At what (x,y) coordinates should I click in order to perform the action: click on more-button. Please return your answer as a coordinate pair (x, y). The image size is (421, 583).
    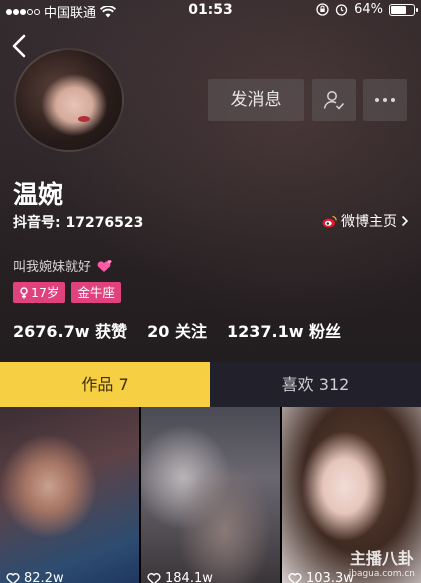
    Looking at the image, I should click on (385, 100).